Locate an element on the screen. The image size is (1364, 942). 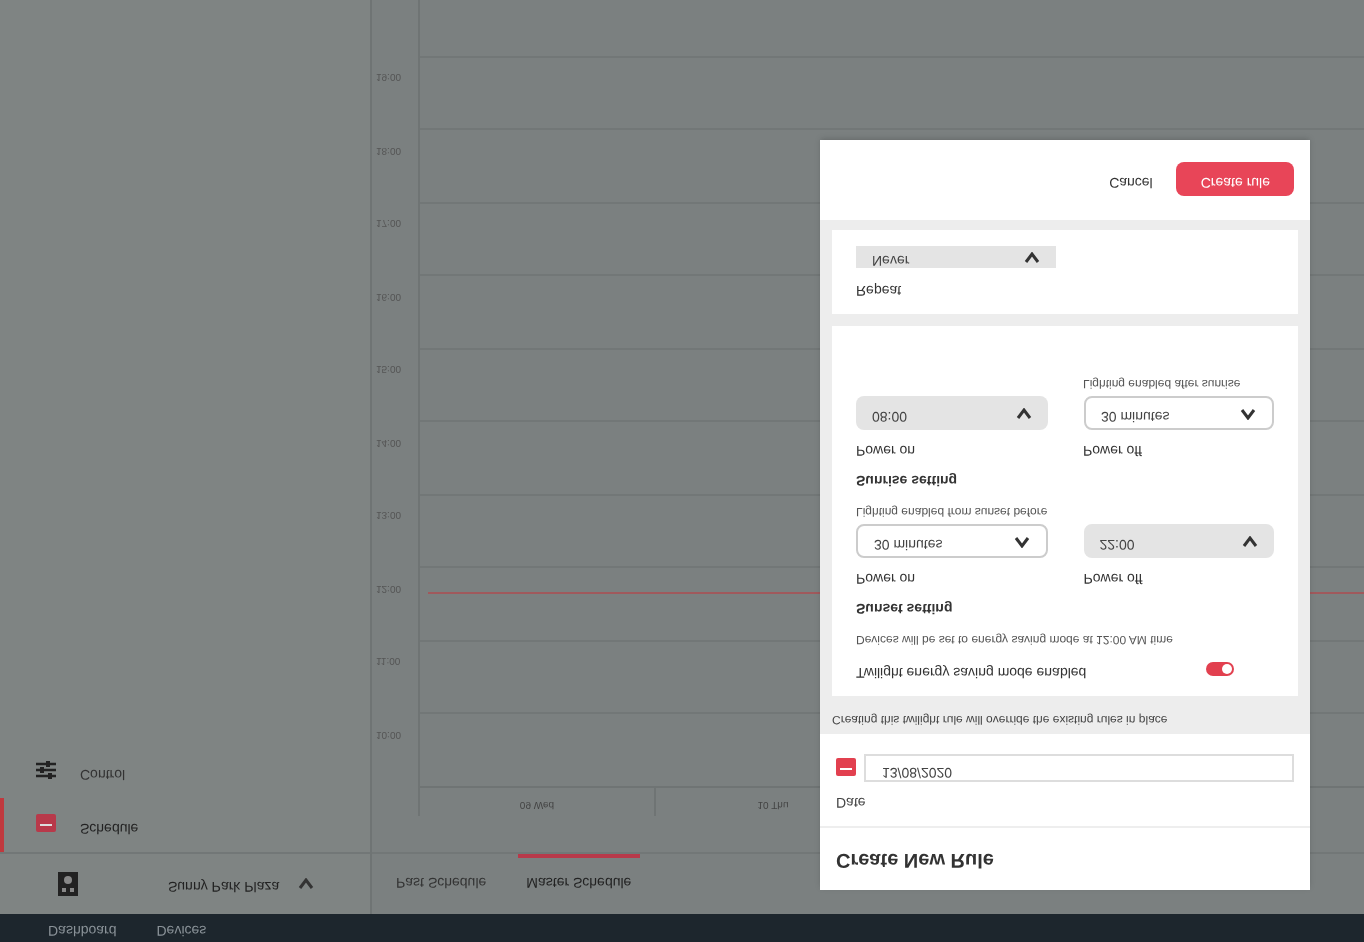
toggle-switch is located at coordinates (1220, 669).